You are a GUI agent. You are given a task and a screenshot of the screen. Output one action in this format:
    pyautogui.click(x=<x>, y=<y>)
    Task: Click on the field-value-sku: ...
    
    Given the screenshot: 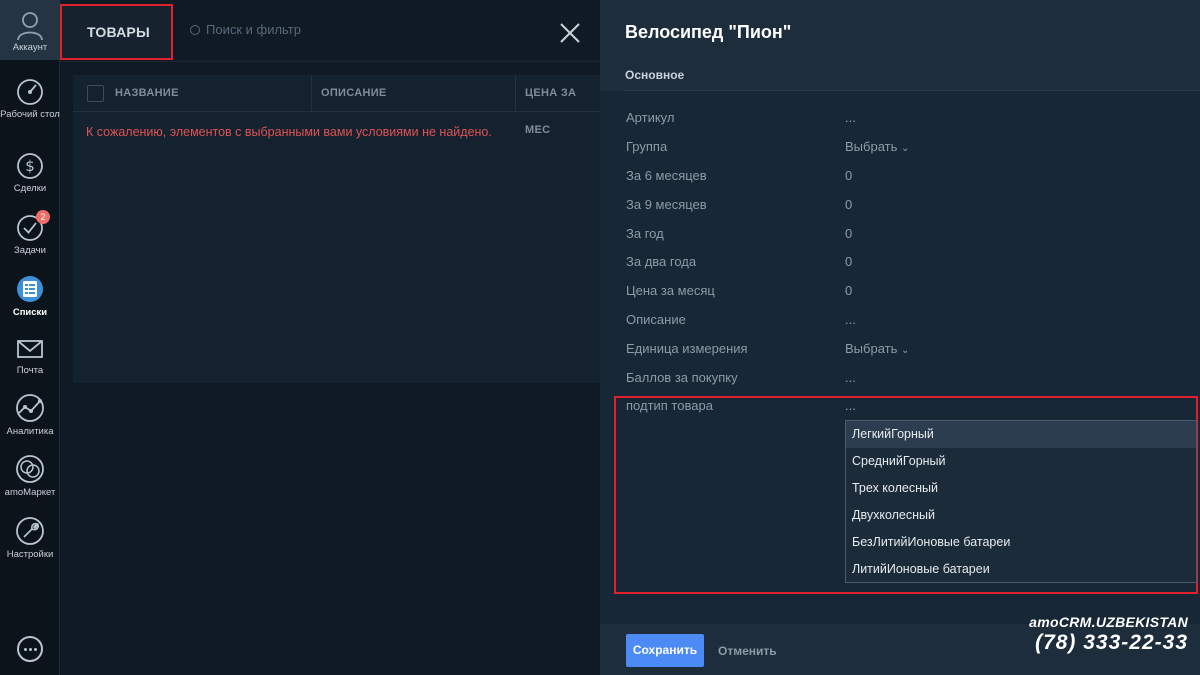 What is the action you would take?
    pyautogui.click(x=850, y=117)
    